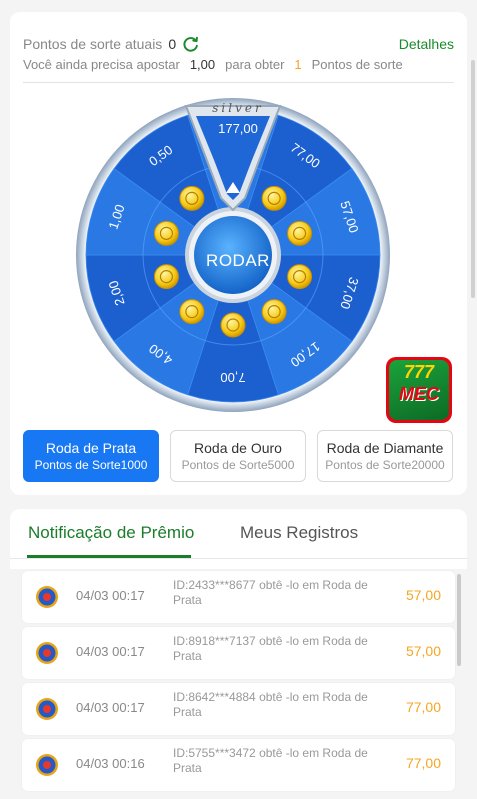 The width and height of the screenshot is (477, 799). I want to click on list-scrollbar, so click(459, 620).